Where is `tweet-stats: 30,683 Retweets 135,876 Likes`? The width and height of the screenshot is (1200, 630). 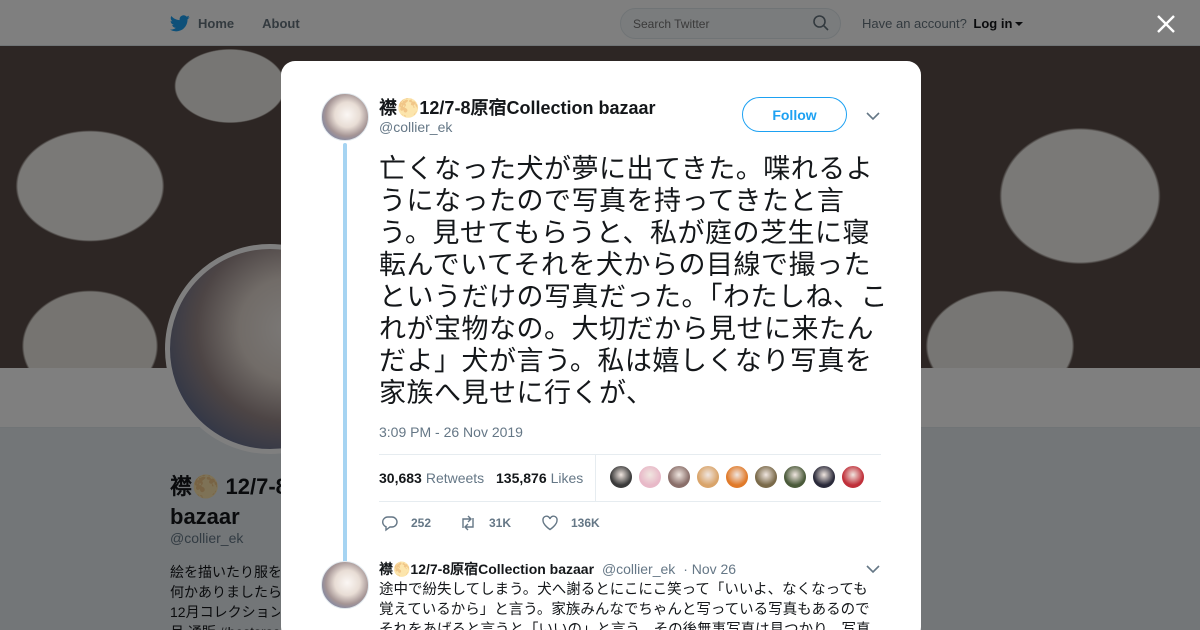
tweet-stats: 30,683 Retweets 135,876 Likes is located at coordinates (630, 478).